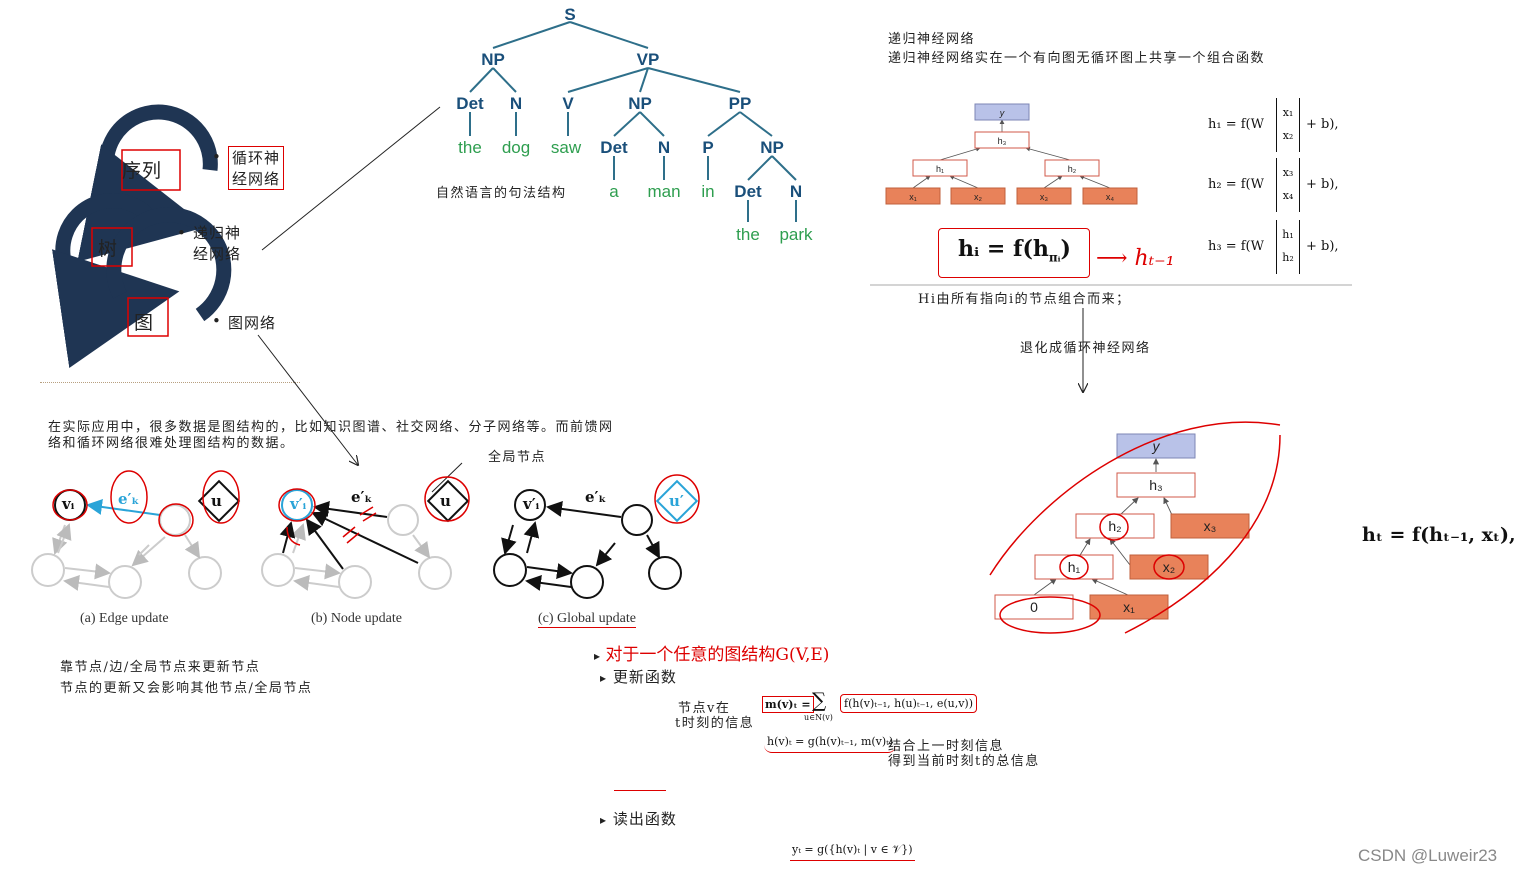 The width and height of the screenshot is (1524, 873). Describe the element at coordinates (715, 723) in the screenshot. I see `node-info-l2: t时刻的信息` at that location.